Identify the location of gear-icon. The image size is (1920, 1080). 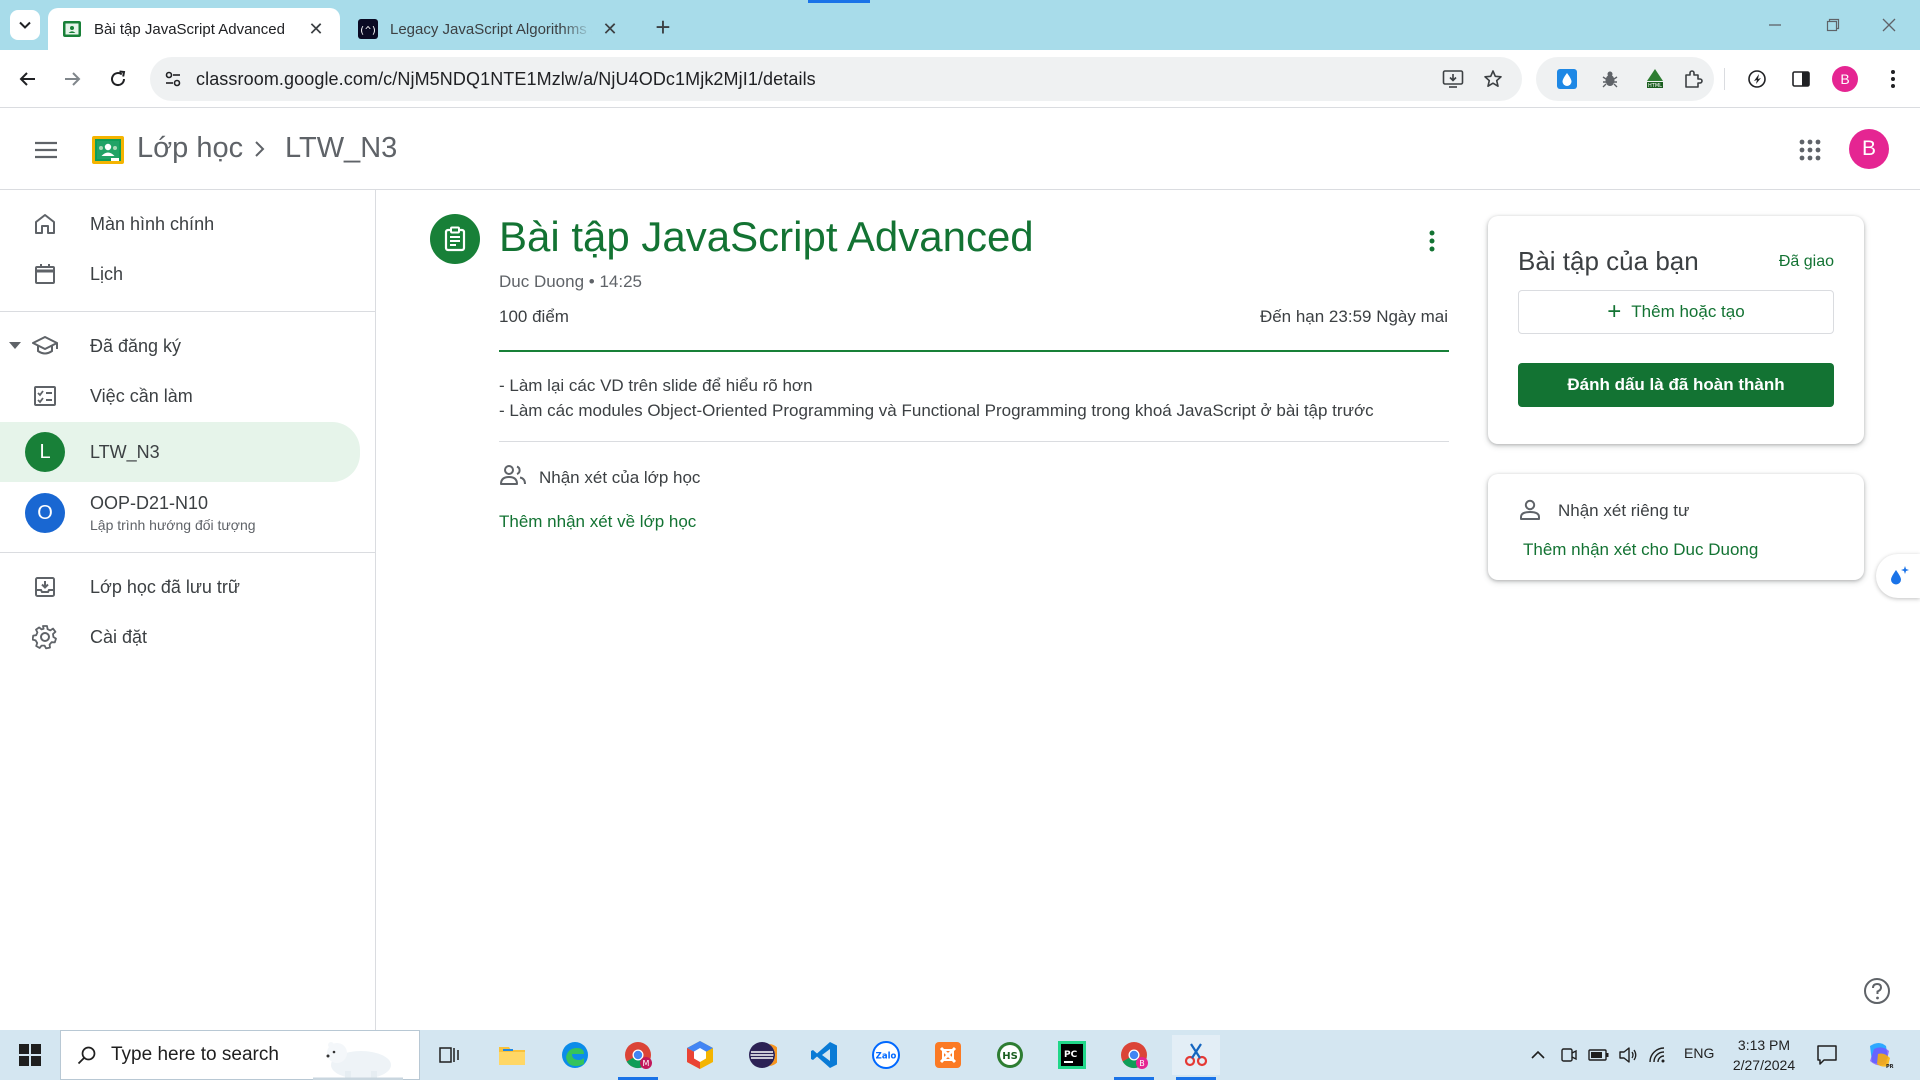
(45, 637).